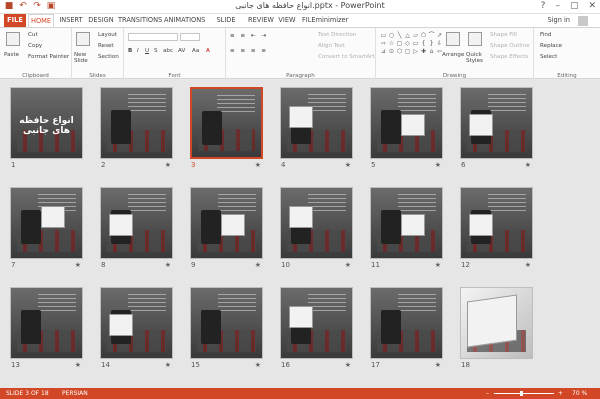  I want to click on tab-design: DESIGN, so click(101, 20).